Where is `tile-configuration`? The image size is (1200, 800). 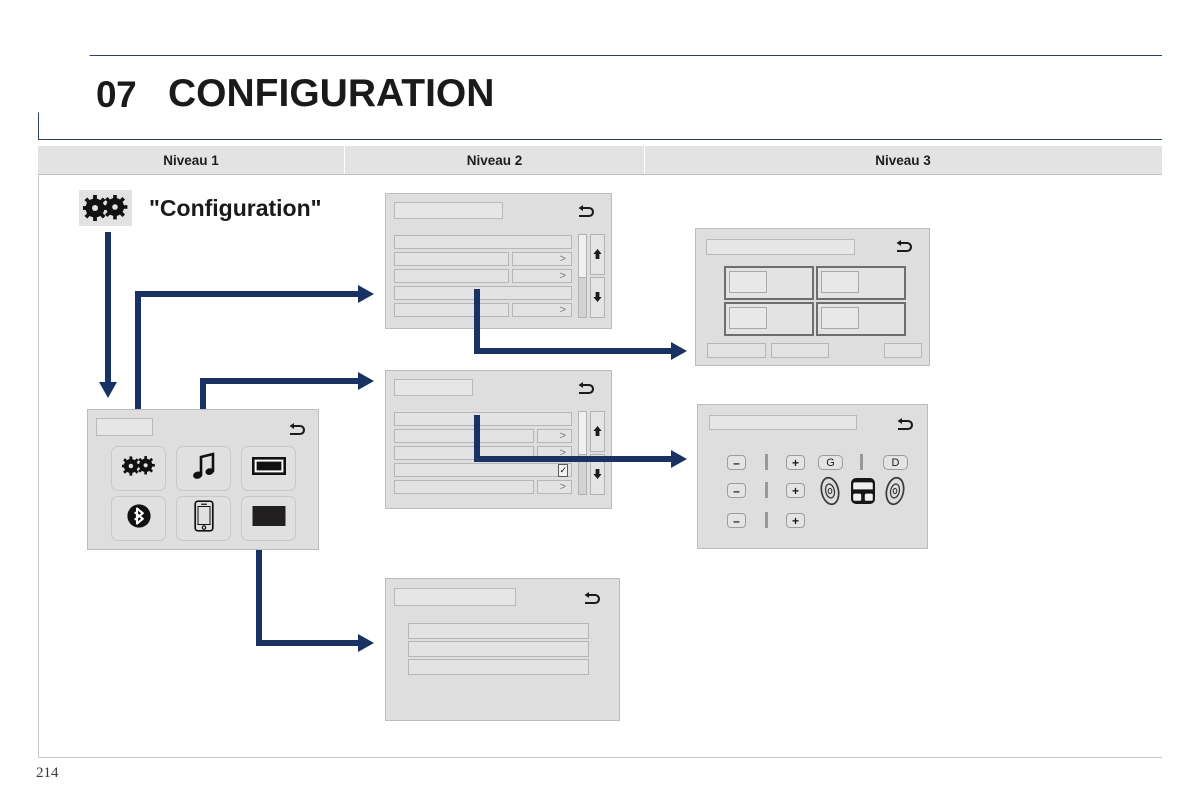 tile-configuration is located at coordinates (138, 468).